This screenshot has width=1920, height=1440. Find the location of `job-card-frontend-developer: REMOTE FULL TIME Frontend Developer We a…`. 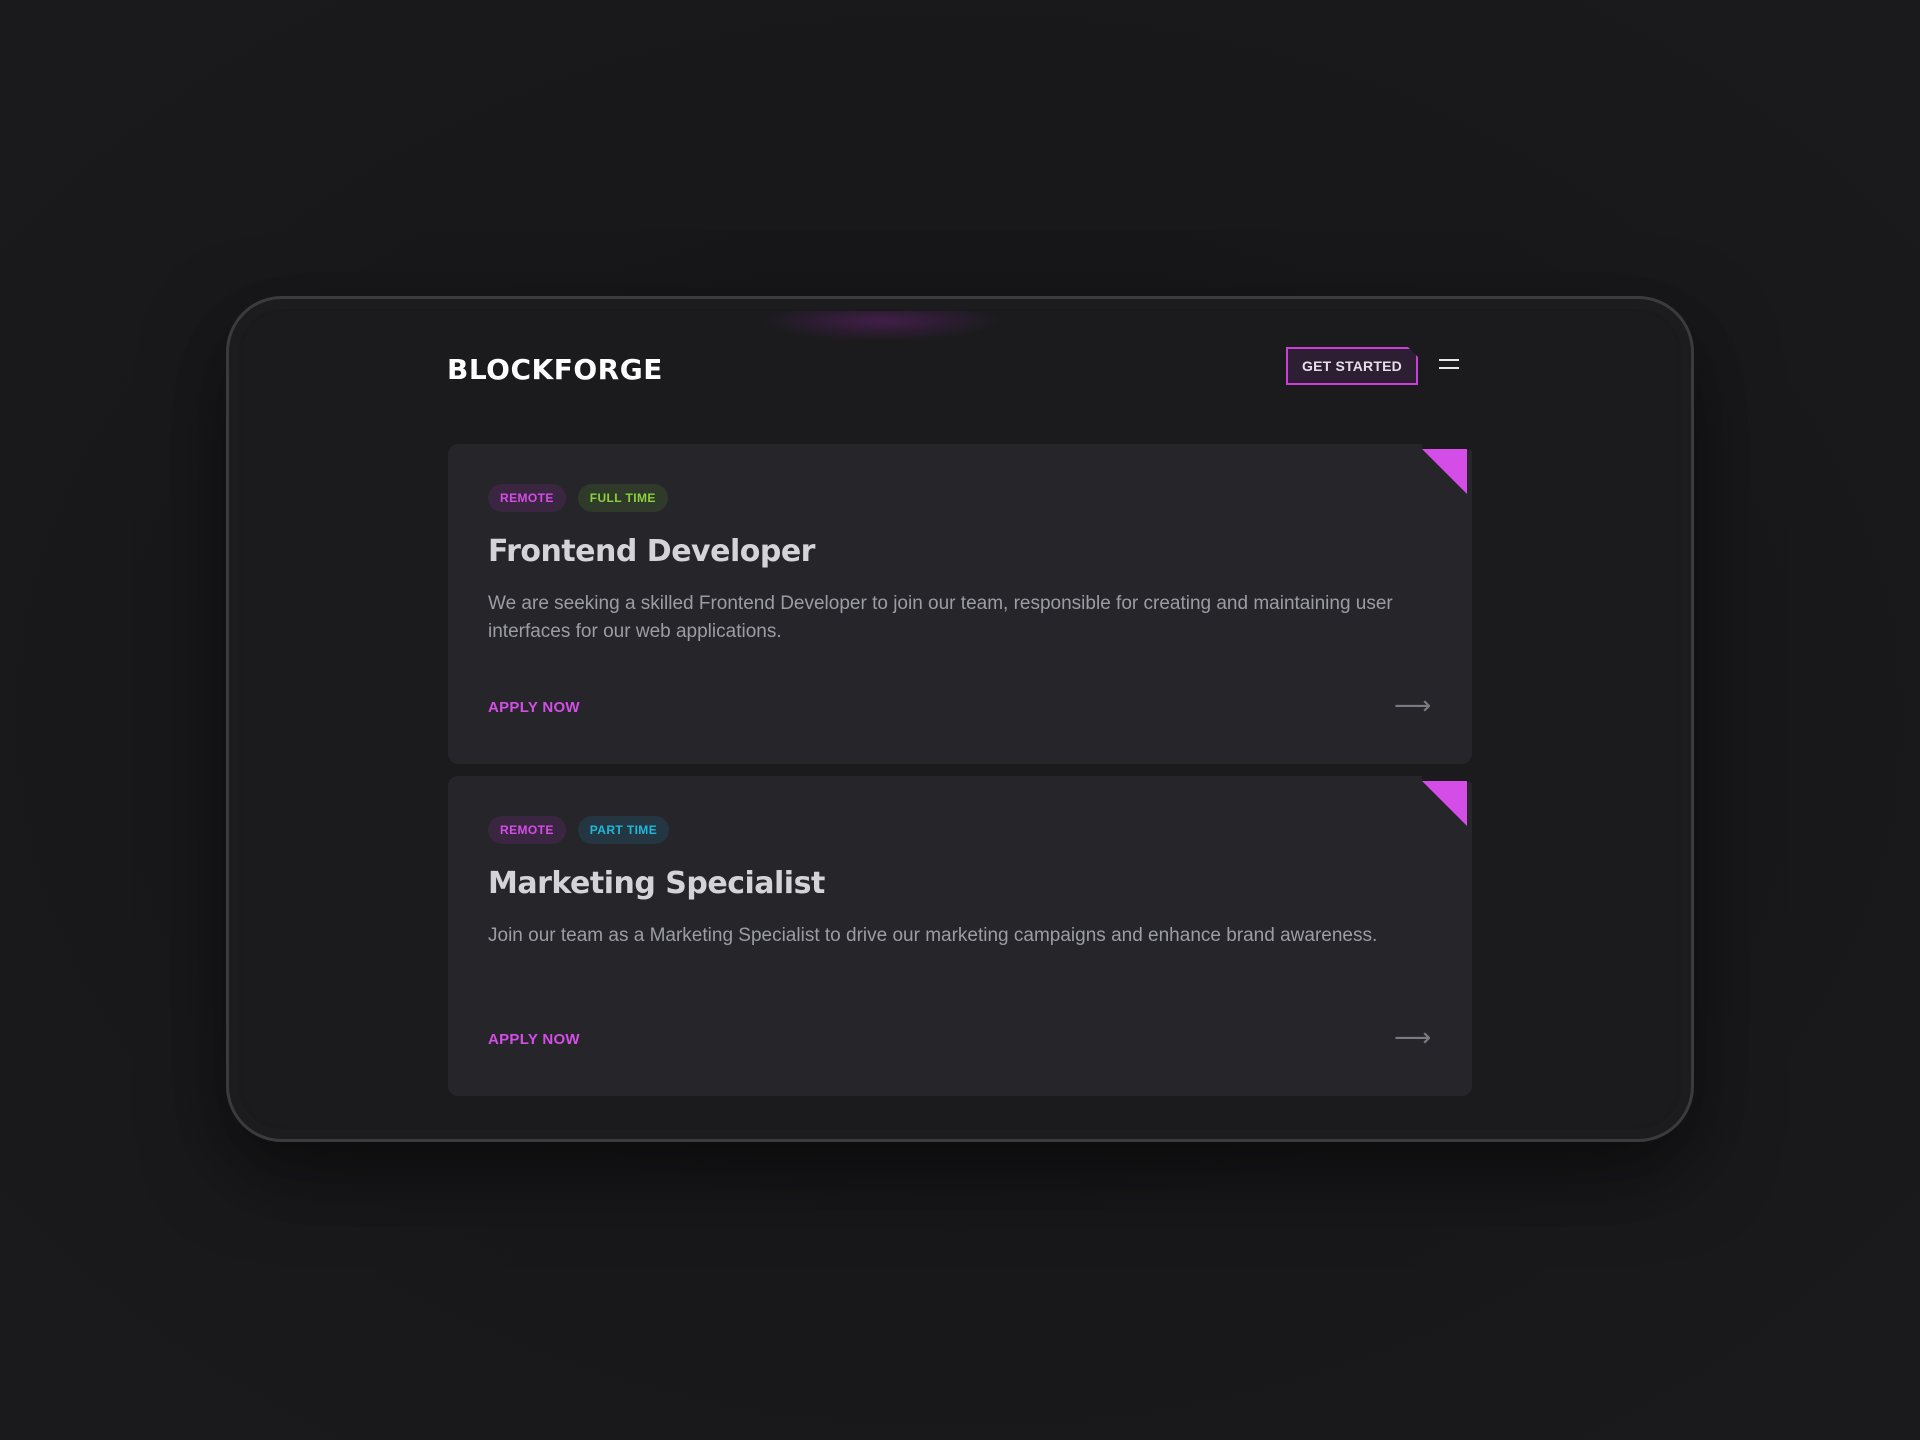

job-card-frontend-developer: REMOTE FULL TIME Frontend Developer We a… is located at coordinates (960, 604).